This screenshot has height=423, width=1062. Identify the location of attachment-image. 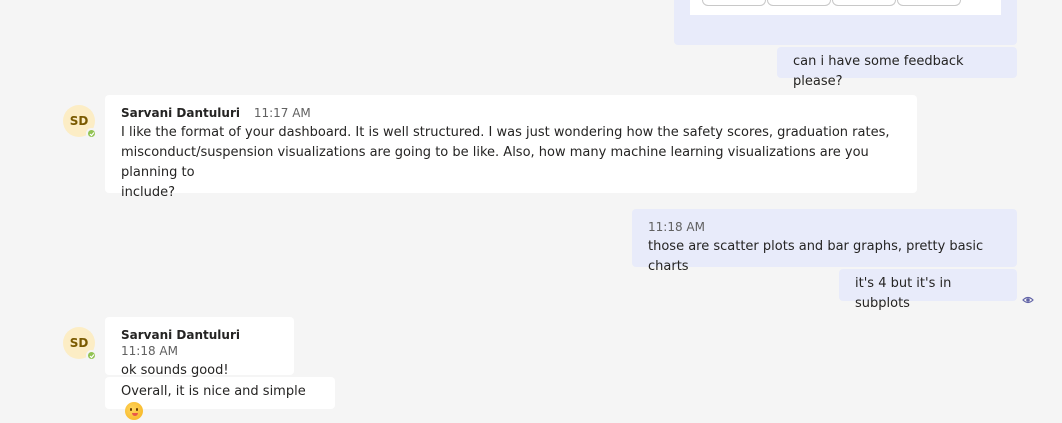
(845, 7).